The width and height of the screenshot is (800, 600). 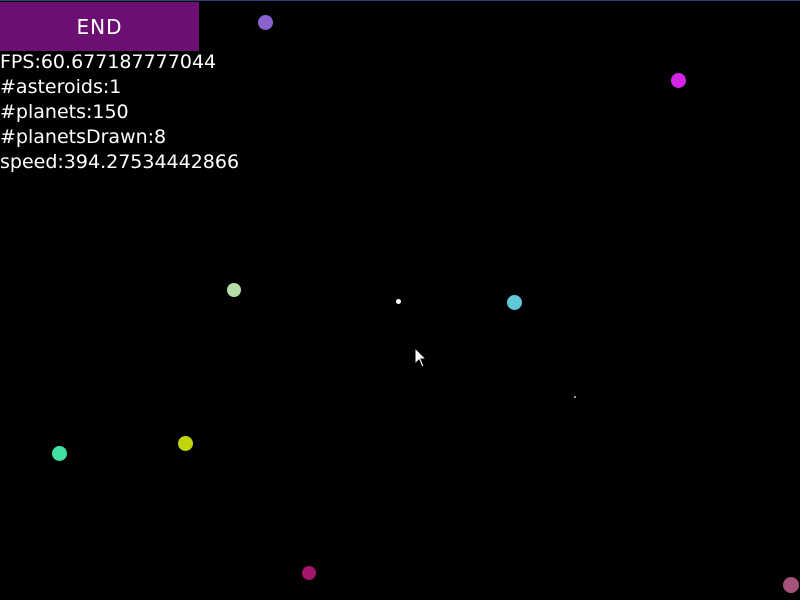 I want to click on planets-count: #planets:150, so click(x=64, y=112).